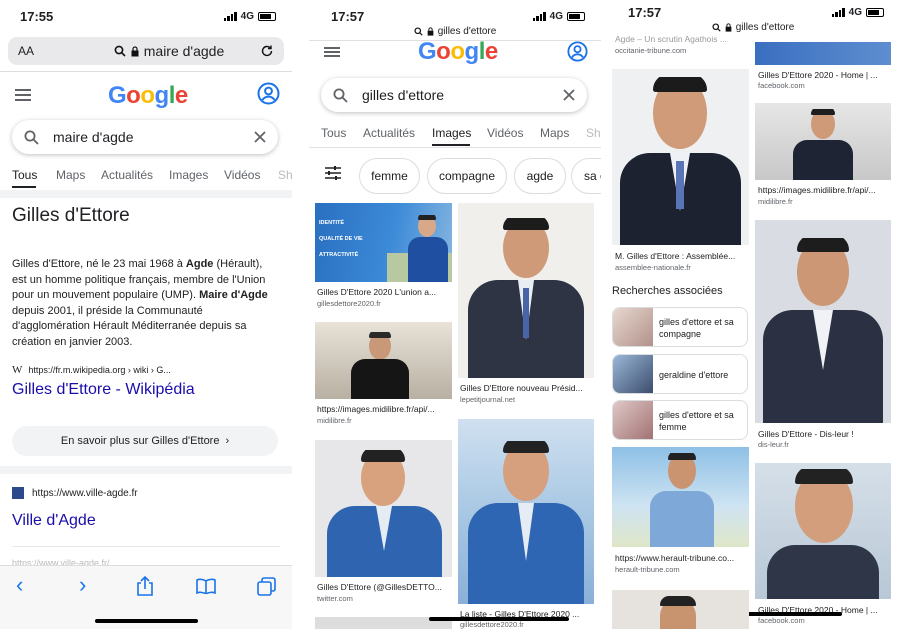 The image size is (900, 629). Describe the element at coordinates (383, 242) in the screenshot. I see `image-result: IDENTITÉ QUALITÉ DE VIE ATTRACTIVITÉ` at that location.